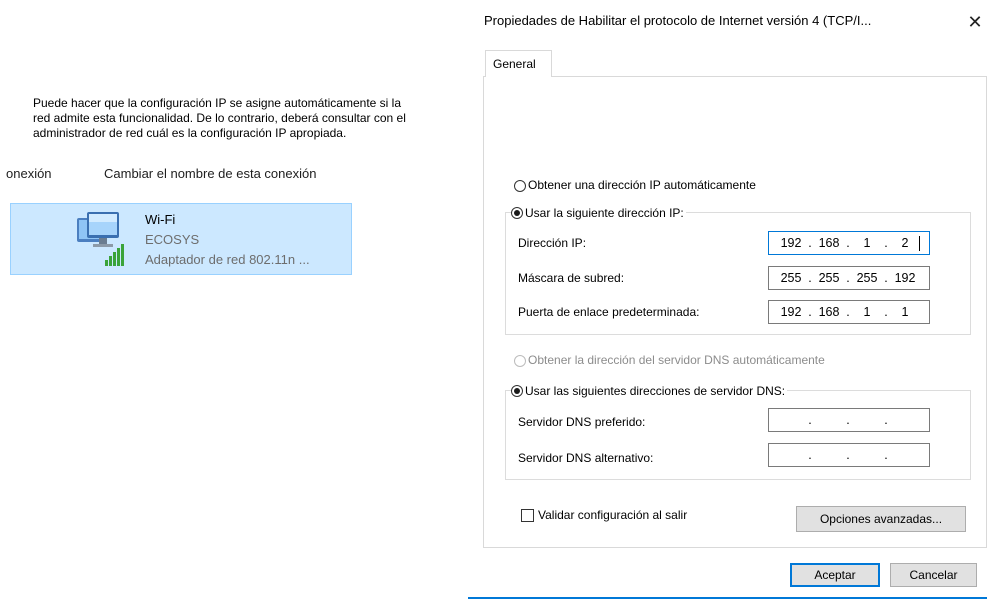 The height and width of the screenshot is (599, 987). Describe the element at coordinates (933, 575) in the screenshot. I see `cancel-button: Cancelar` at that location.